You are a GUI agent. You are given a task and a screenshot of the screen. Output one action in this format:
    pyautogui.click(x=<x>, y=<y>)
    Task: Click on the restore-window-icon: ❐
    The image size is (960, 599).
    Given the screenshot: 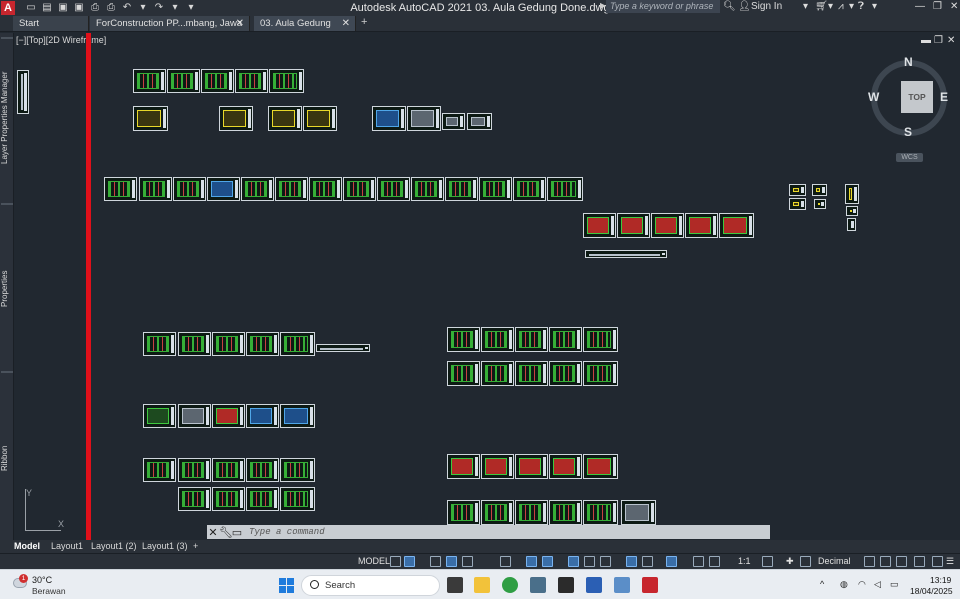 What is the action you would take?
    pyautogui.click(x=937, y=6)
    